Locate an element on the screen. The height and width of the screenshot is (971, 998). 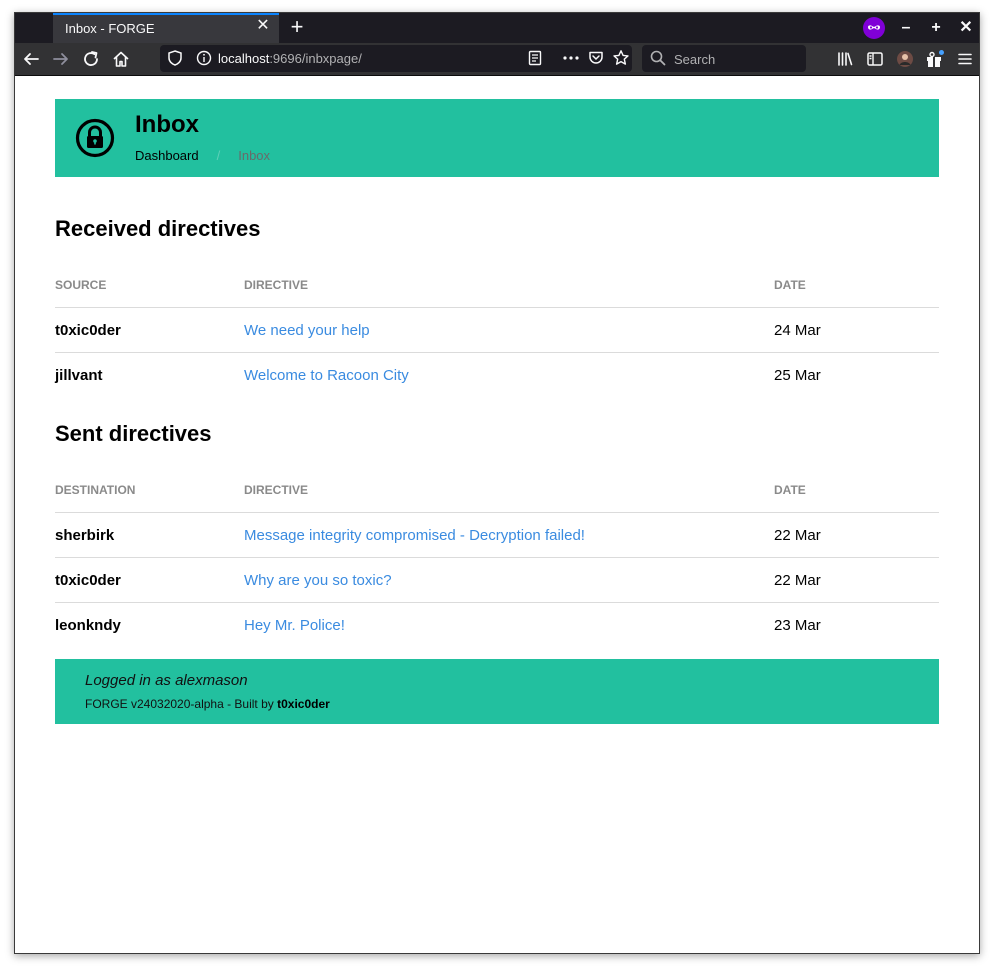
pocket-icon is located at coordinates (596, 59).